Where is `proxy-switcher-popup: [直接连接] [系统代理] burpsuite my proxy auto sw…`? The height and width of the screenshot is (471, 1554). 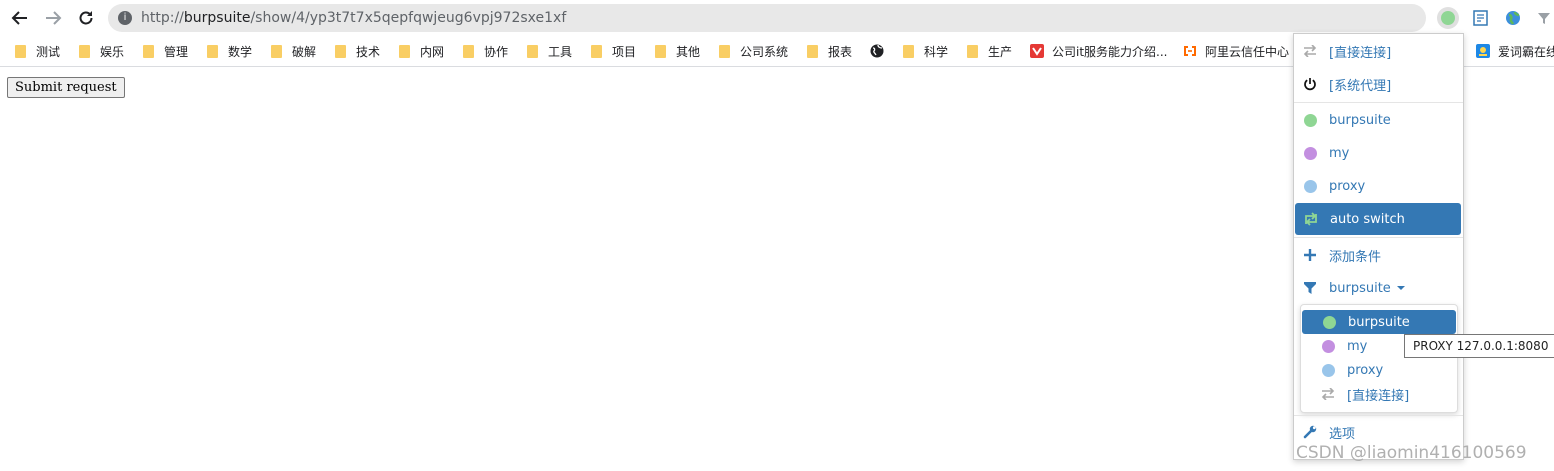 proxy-switcher-popup: [直接连接] [系统代理] burpsuite my proxy auto sw… is located at coordinates (1378, 246).